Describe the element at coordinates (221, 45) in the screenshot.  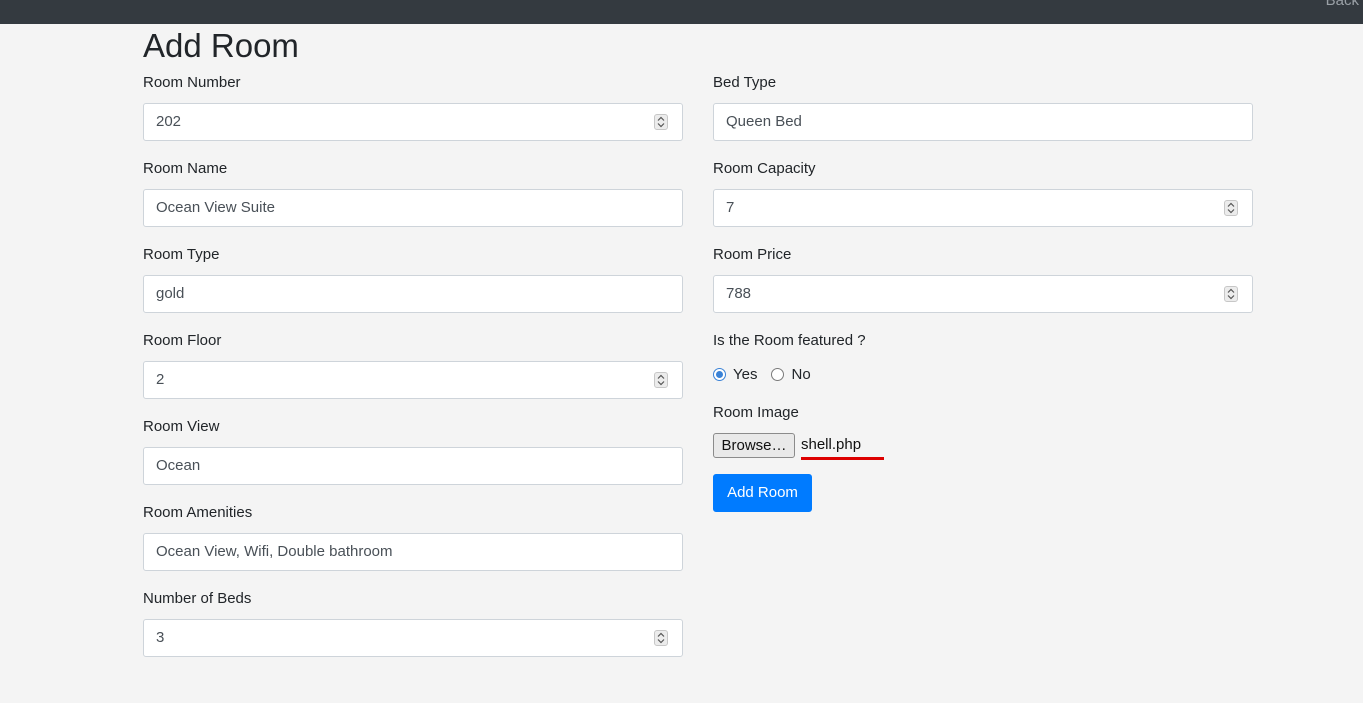
I see `page-title: Add Room` at that location.